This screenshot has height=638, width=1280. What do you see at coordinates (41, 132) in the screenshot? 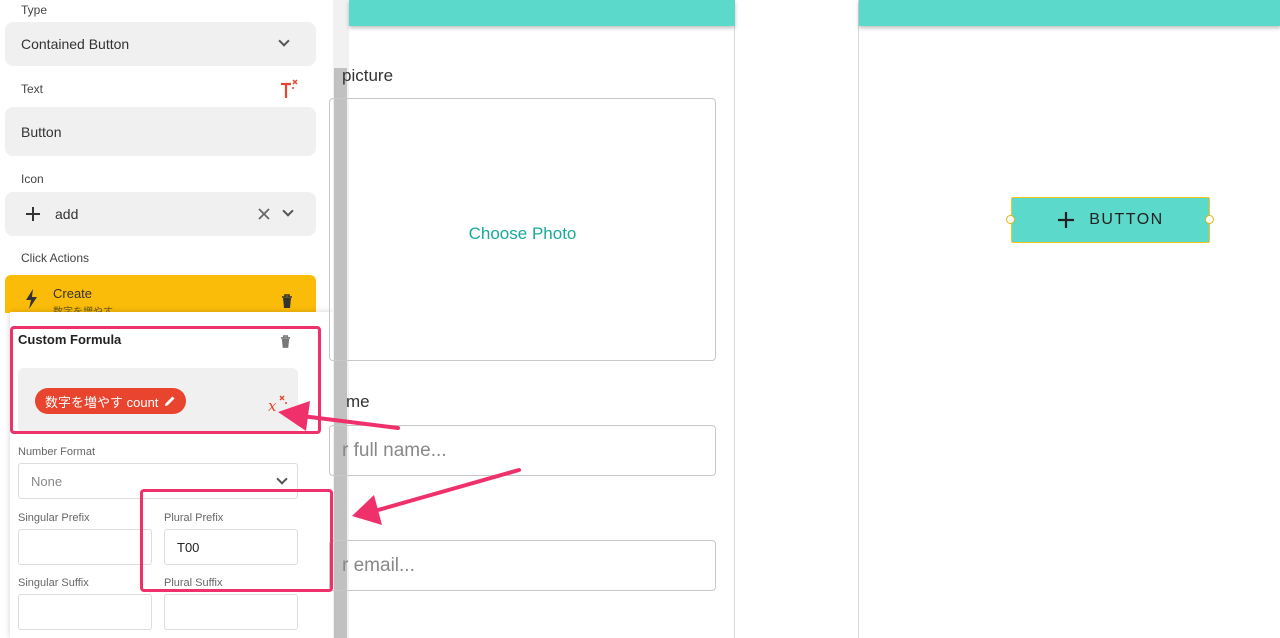
I see `text-value: Button` at bounding box center [41, 132].